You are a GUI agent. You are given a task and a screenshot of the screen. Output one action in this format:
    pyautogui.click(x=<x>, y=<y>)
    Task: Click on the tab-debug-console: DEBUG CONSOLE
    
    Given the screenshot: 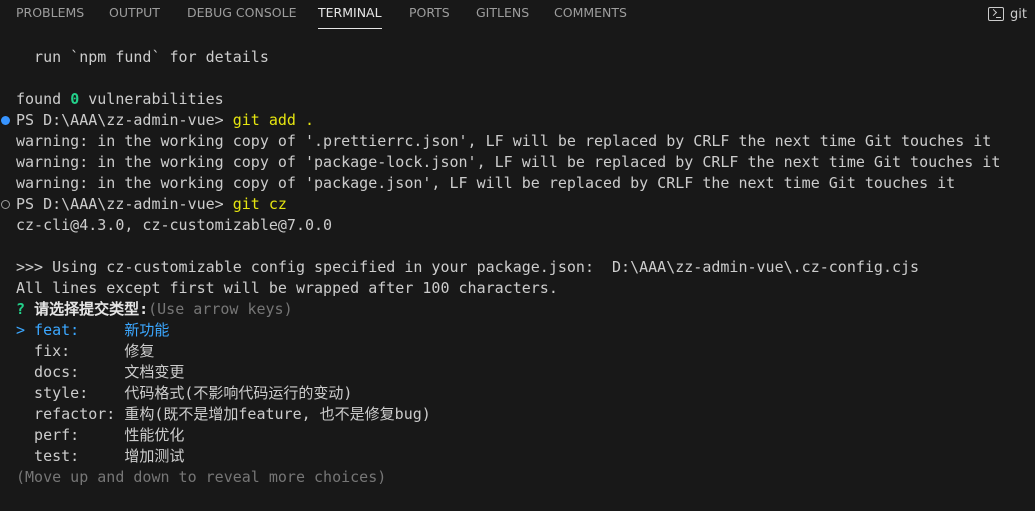 What is the action you would take?
    pyautogui.click(x=241, y=14)
    